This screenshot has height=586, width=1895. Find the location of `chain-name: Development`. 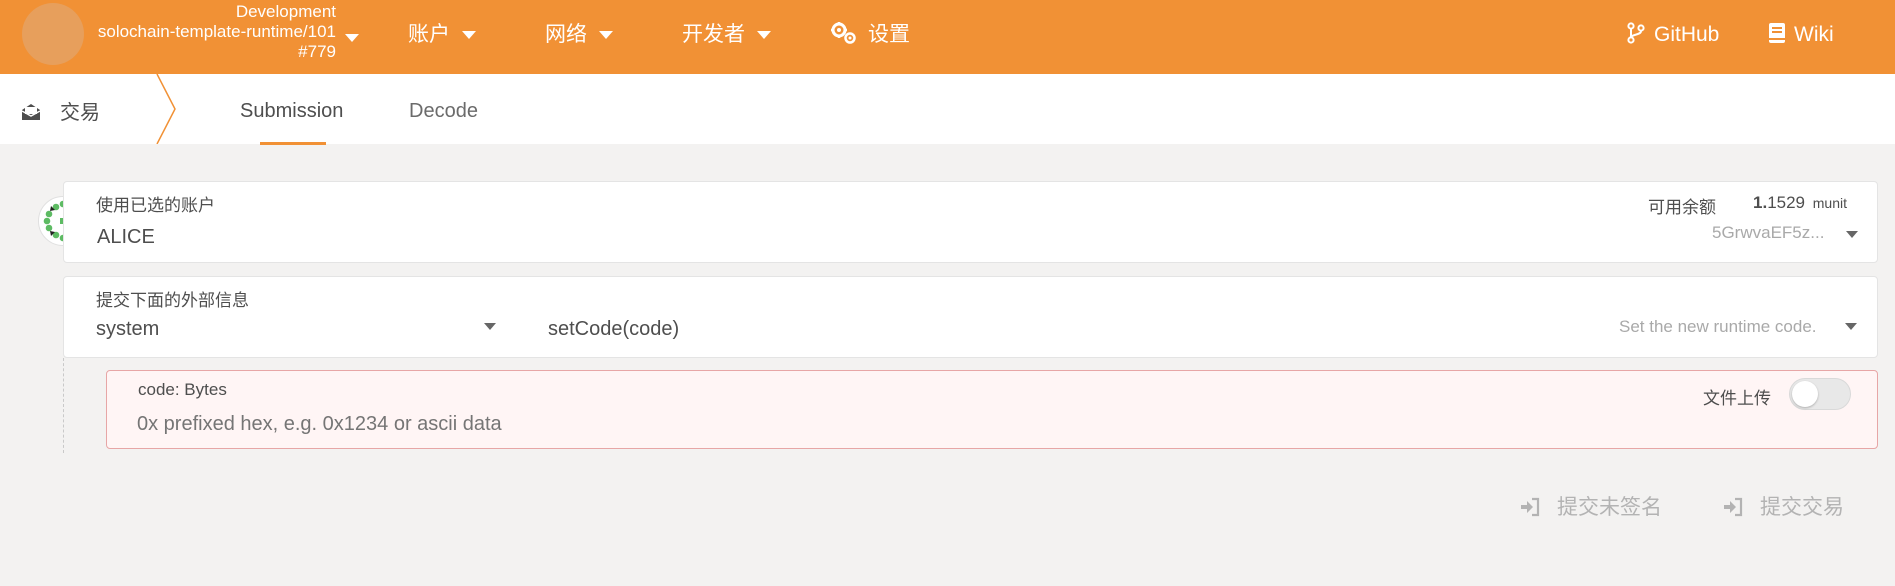

chain-name: Development is located at coordinates (285, 11).